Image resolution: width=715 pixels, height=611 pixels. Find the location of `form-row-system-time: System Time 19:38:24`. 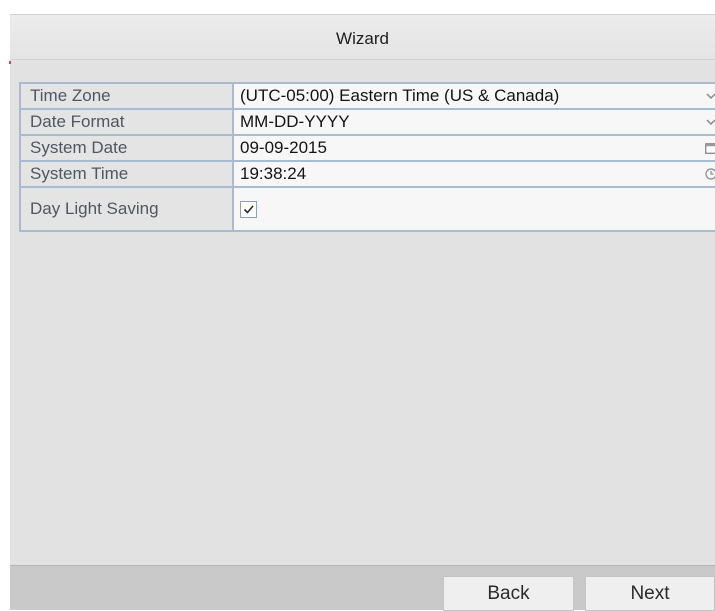

form-row-system-time: System Time 19:38:24 is located at coordinates (367, 174).